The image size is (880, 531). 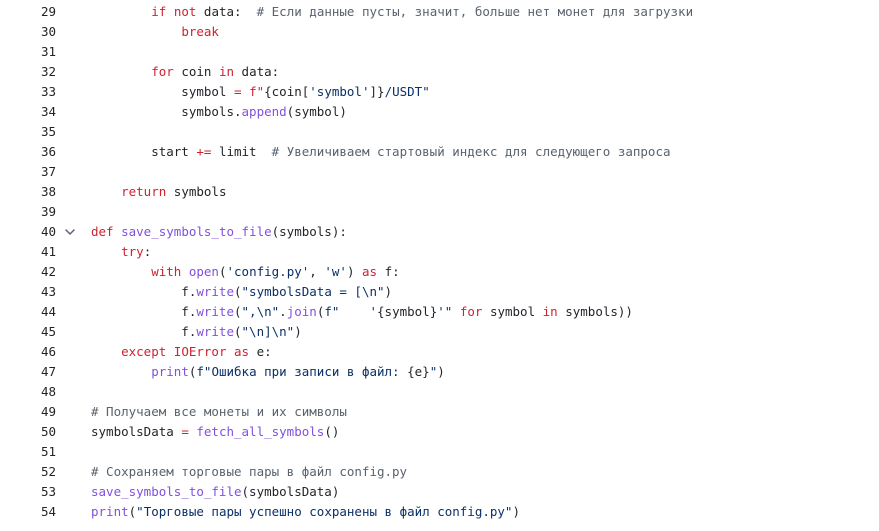 What do you see at coordinates (219, 232) in the screenshot?
I see `code-content: def save_symbols_to_file(symbols):` at bounding box center [219, 232].